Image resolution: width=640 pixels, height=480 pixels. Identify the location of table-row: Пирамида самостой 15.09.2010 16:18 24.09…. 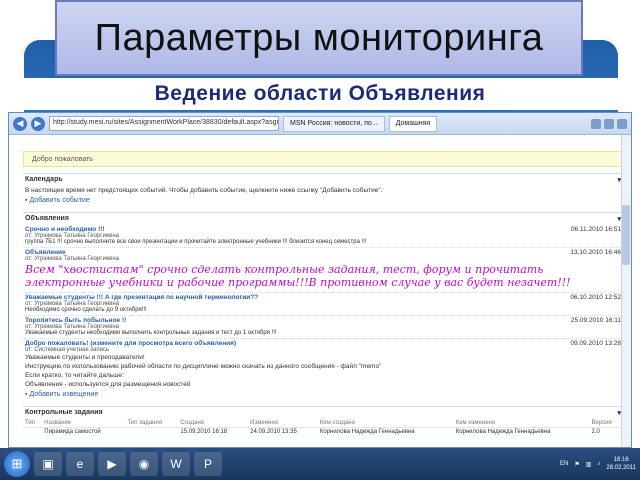
(323, 432).